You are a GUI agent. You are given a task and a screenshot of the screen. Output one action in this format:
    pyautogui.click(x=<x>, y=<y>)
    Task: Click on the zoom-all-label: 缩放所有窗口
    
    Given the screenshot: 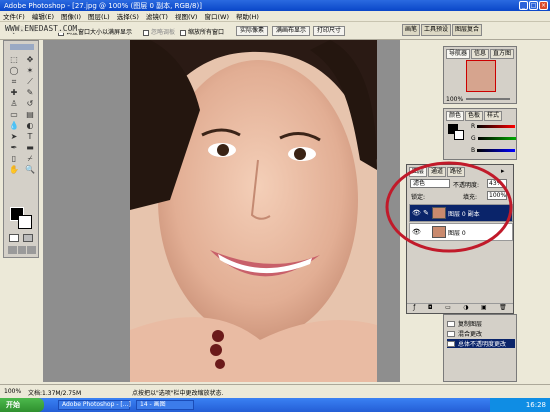 What is the action you would take?
    pyautogui.click(x=206, y=32)
    